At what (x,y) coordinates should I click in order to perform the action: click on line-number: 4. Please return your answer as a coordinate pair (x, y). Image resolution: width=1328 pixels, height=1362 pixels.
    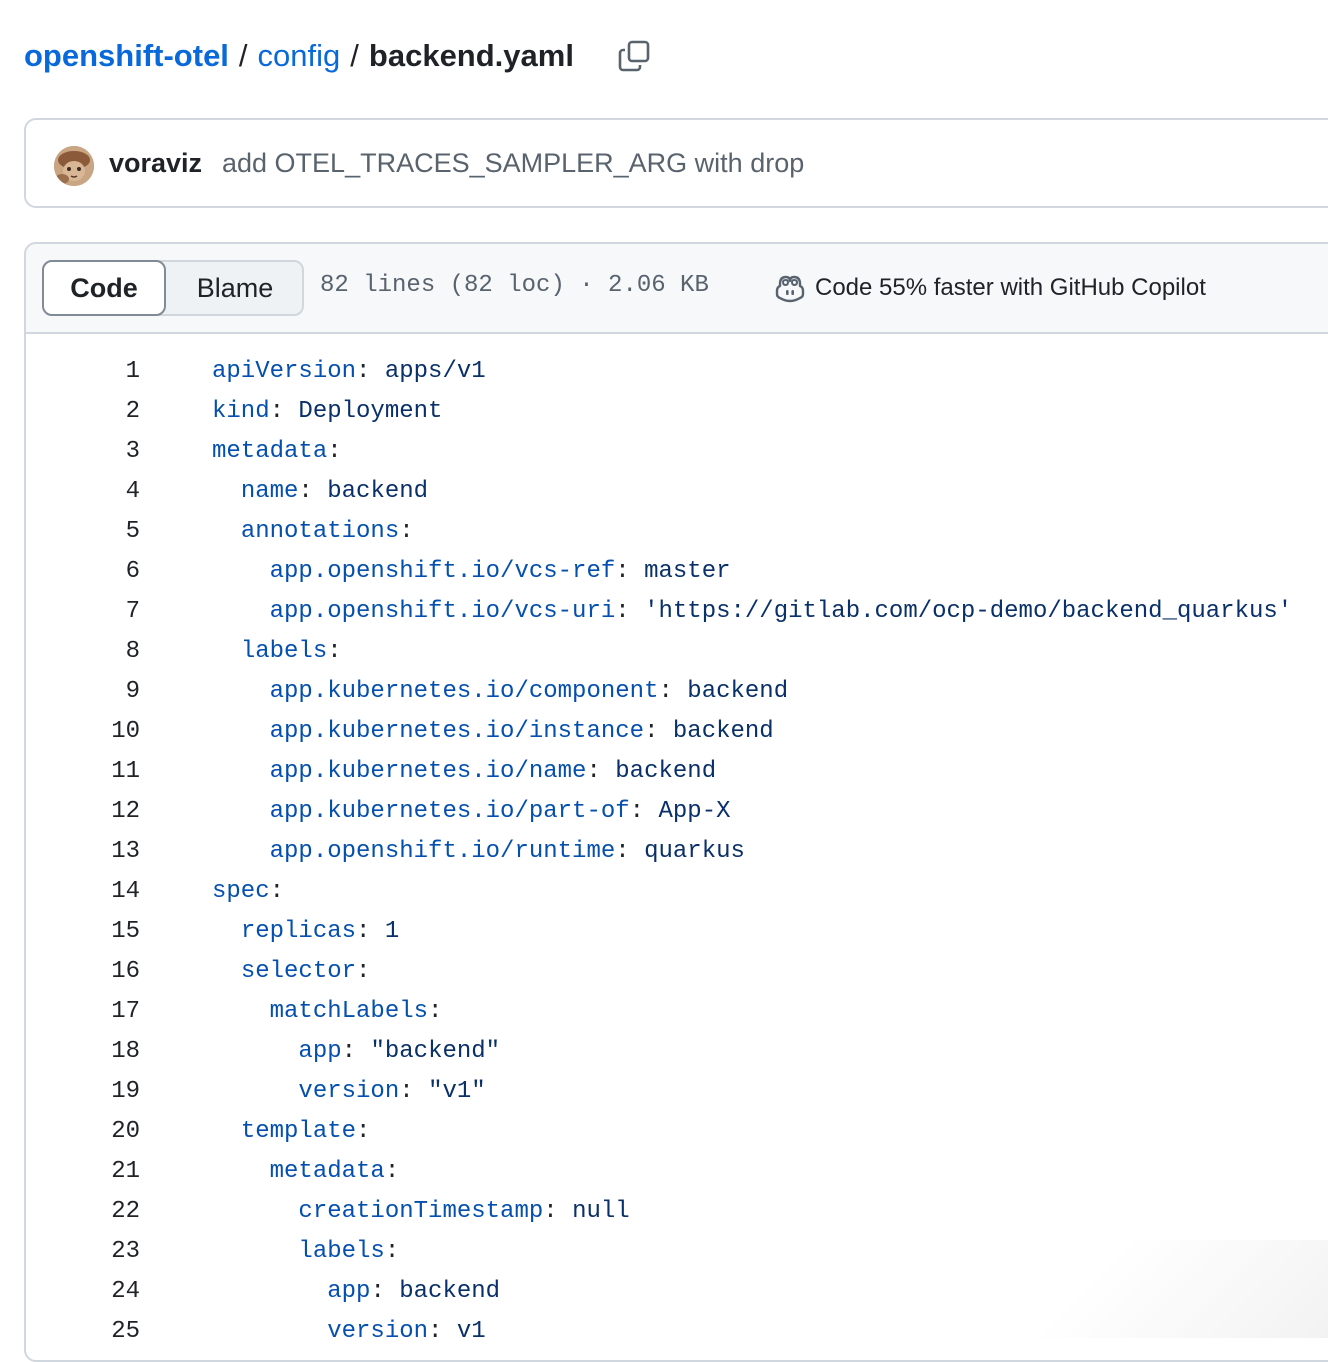
    Looking at the image, I should click on (83, 492).